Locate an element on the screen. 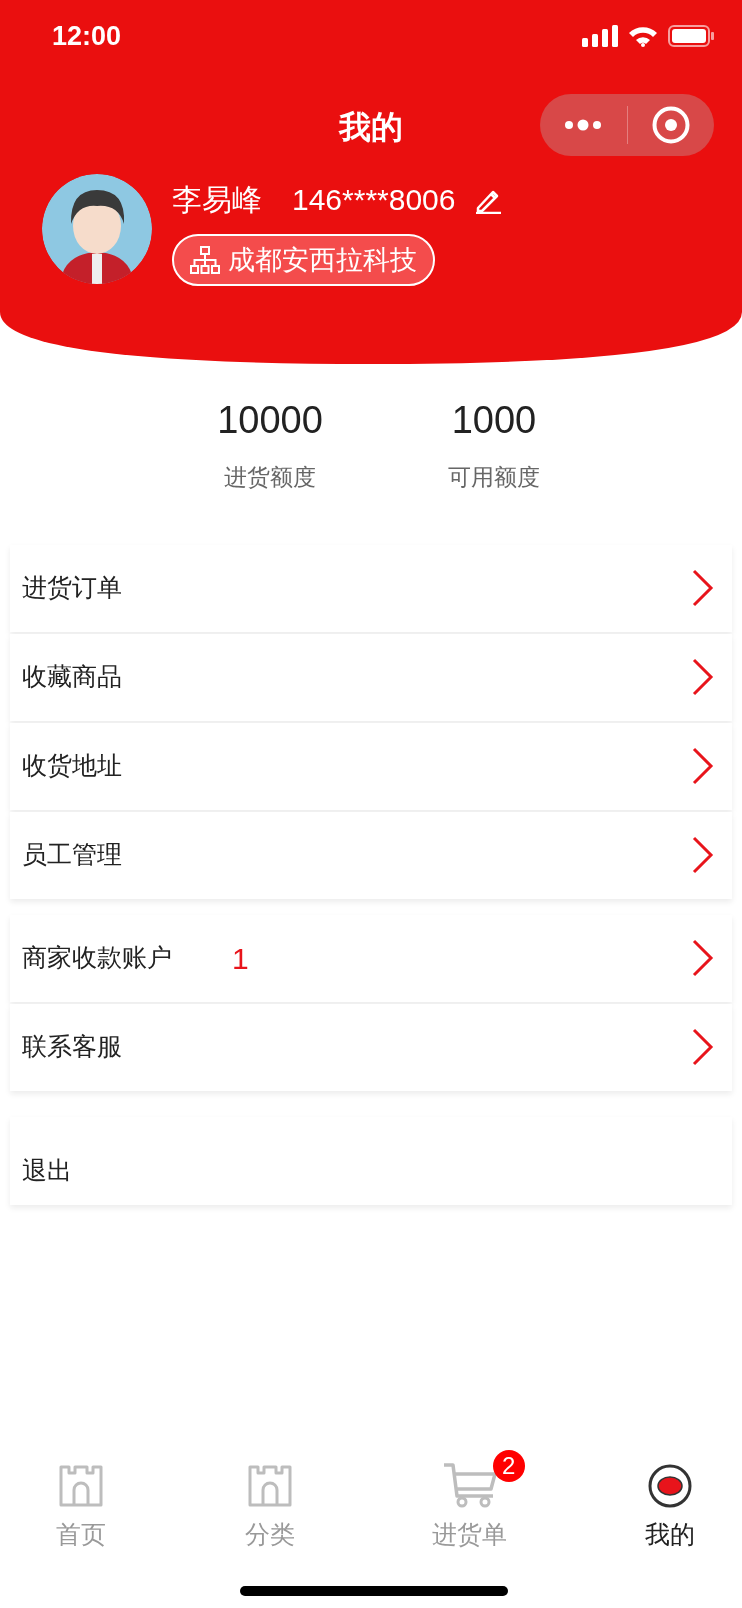 The height and width of the screenshot is (1608, 742). hierarchy-icon is located at coordinates (205, 260).